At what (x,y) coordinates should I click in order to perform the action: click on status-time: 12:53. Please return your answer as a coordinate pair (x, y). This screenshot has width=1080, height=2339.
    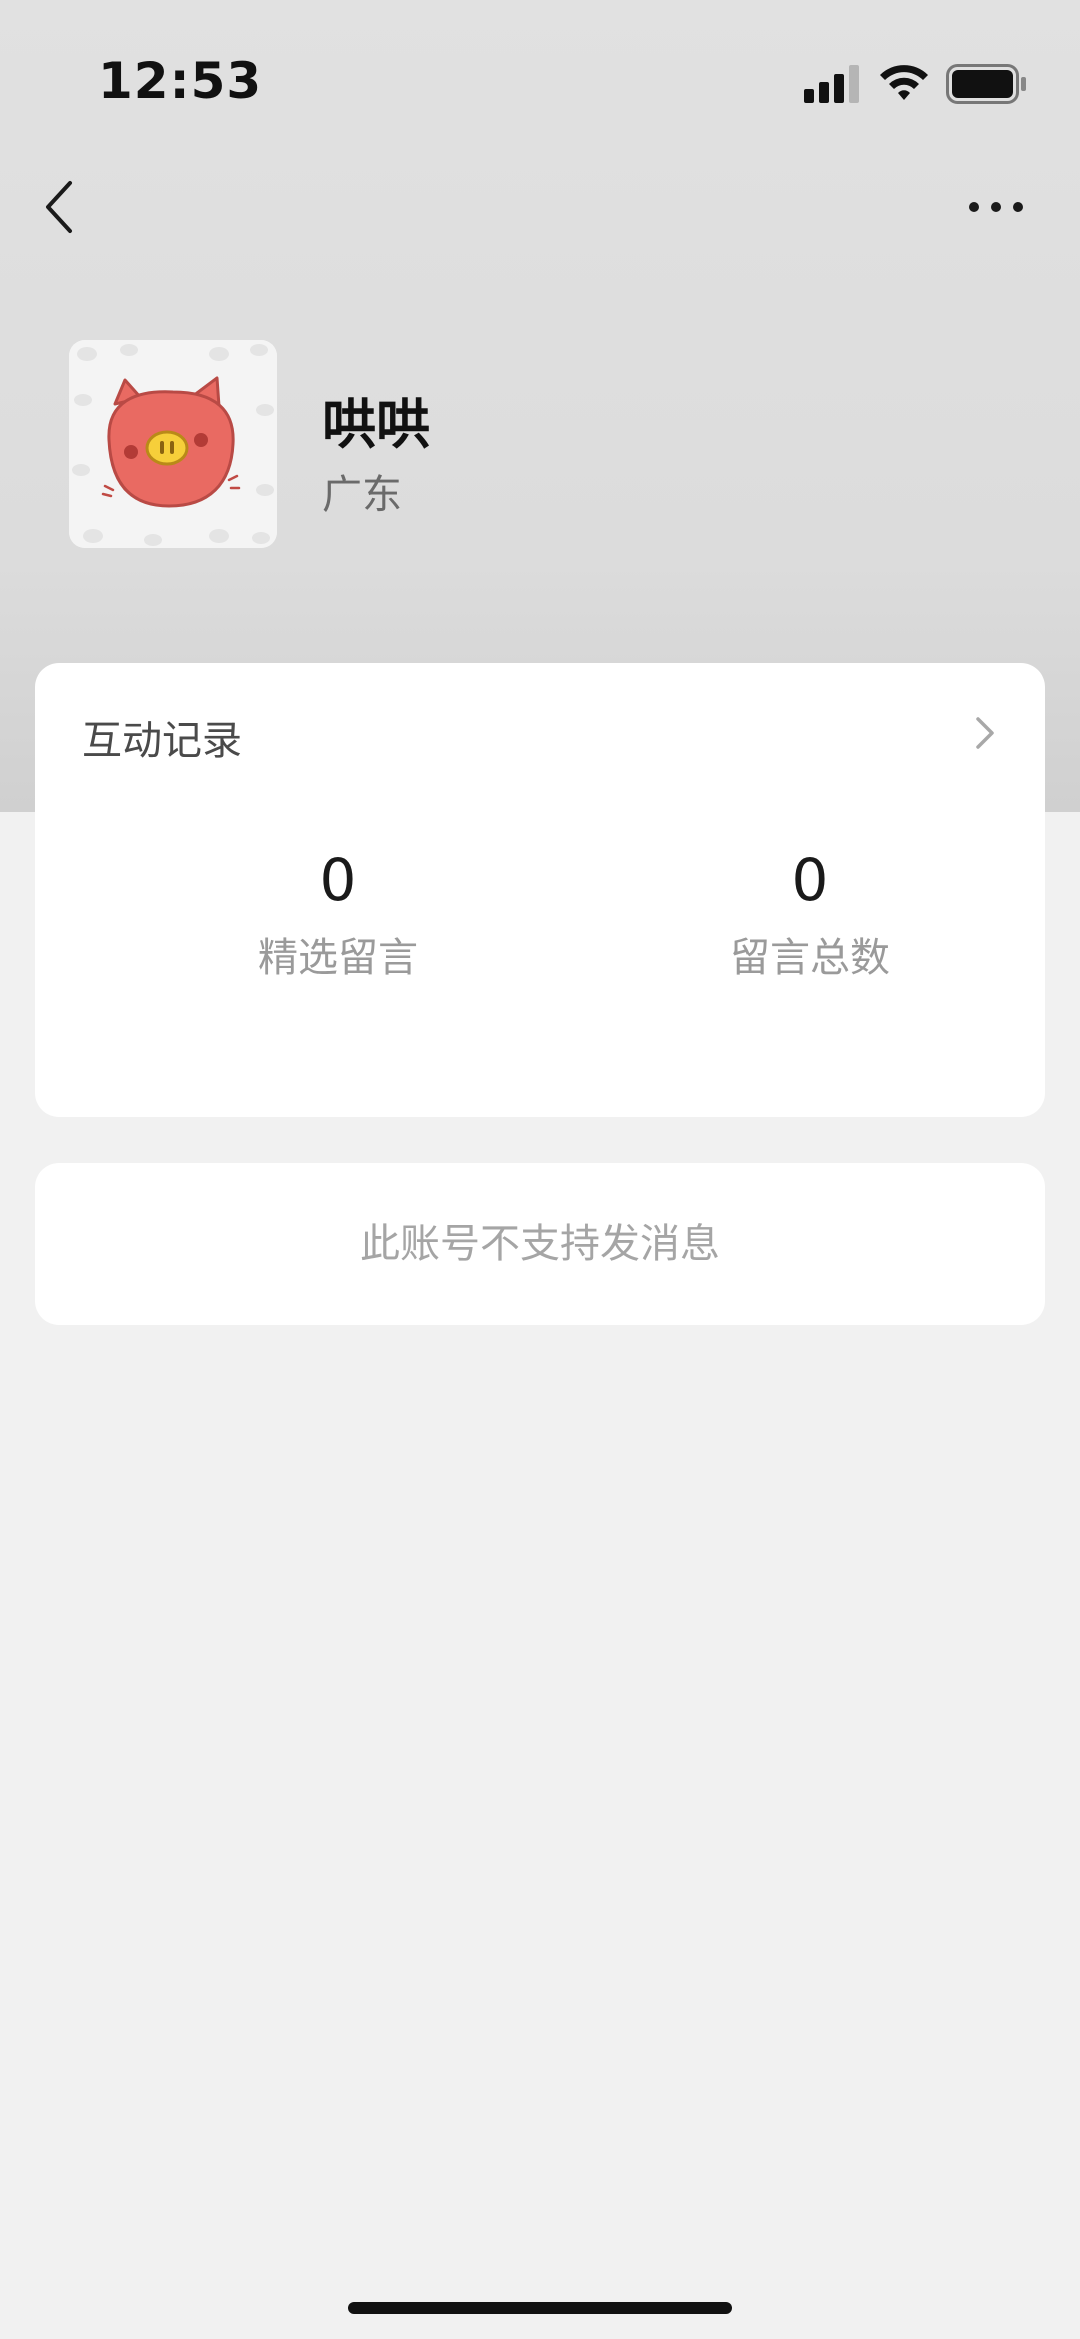
    Looking at the image, I should click on (180, 81).